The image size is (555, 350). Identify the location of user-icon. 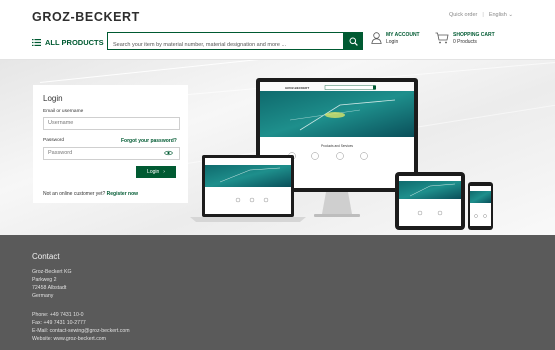
(376, 38).